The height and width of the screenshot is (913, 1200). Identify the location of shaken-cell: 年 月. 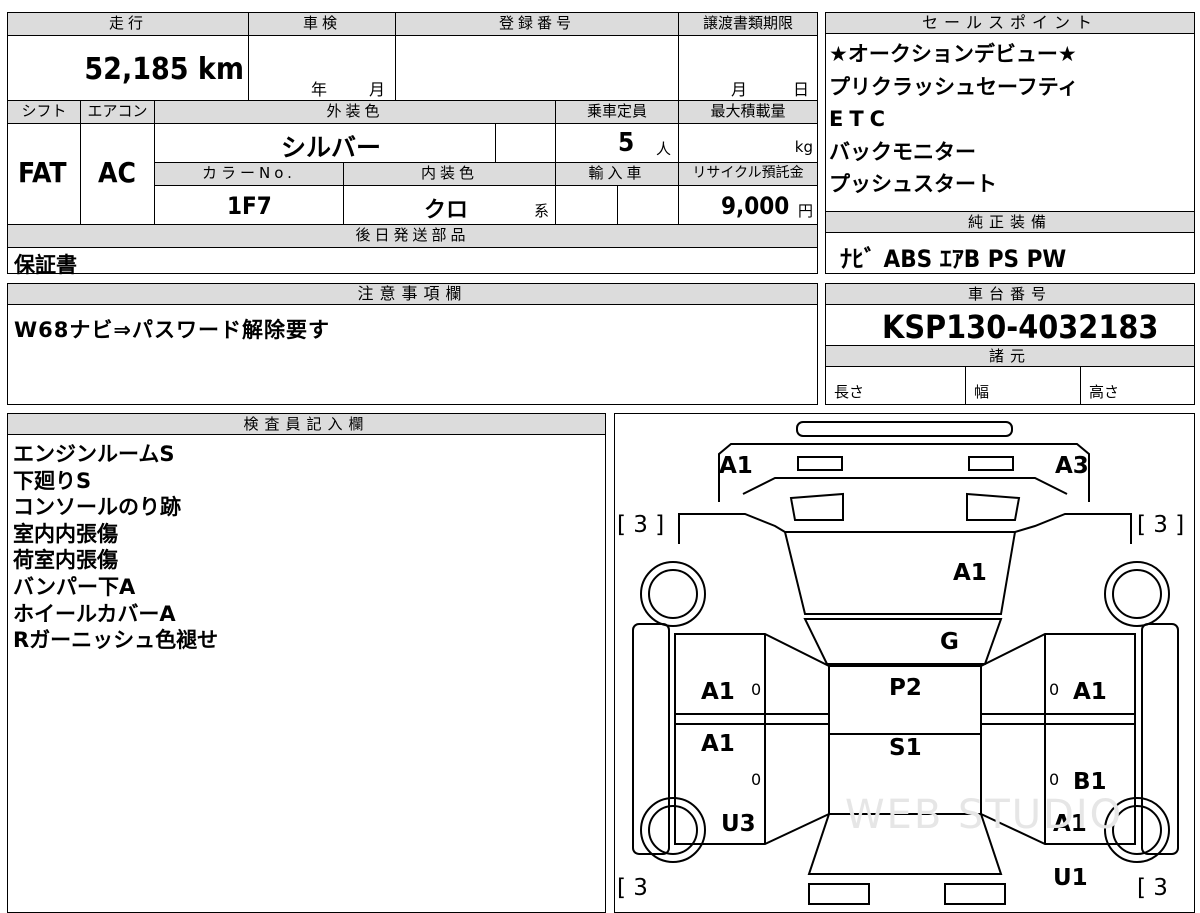
(322, 68).